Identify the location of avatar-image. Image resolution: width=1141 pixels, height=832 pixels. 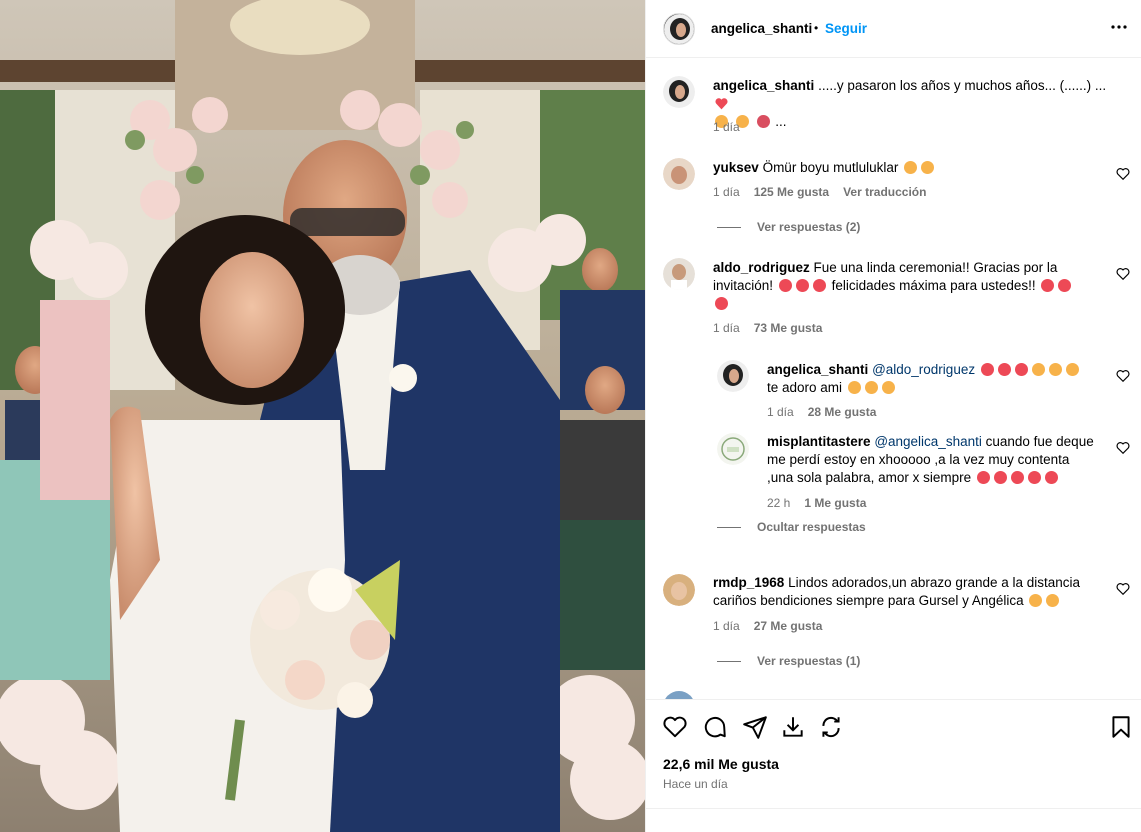
(679, 29).